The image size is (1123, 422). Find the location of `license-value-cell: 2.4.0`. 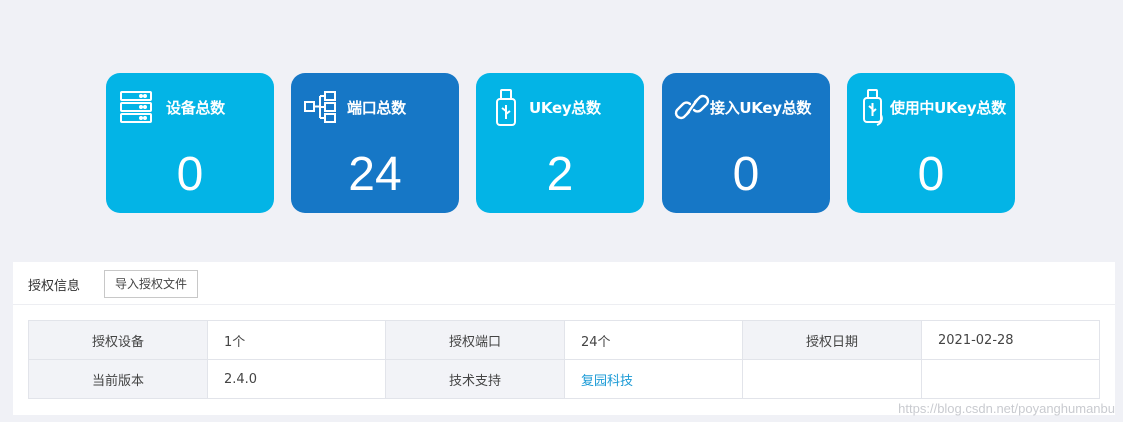

license-value-cell: 2.4.0 is located at coordinates (296, 379).